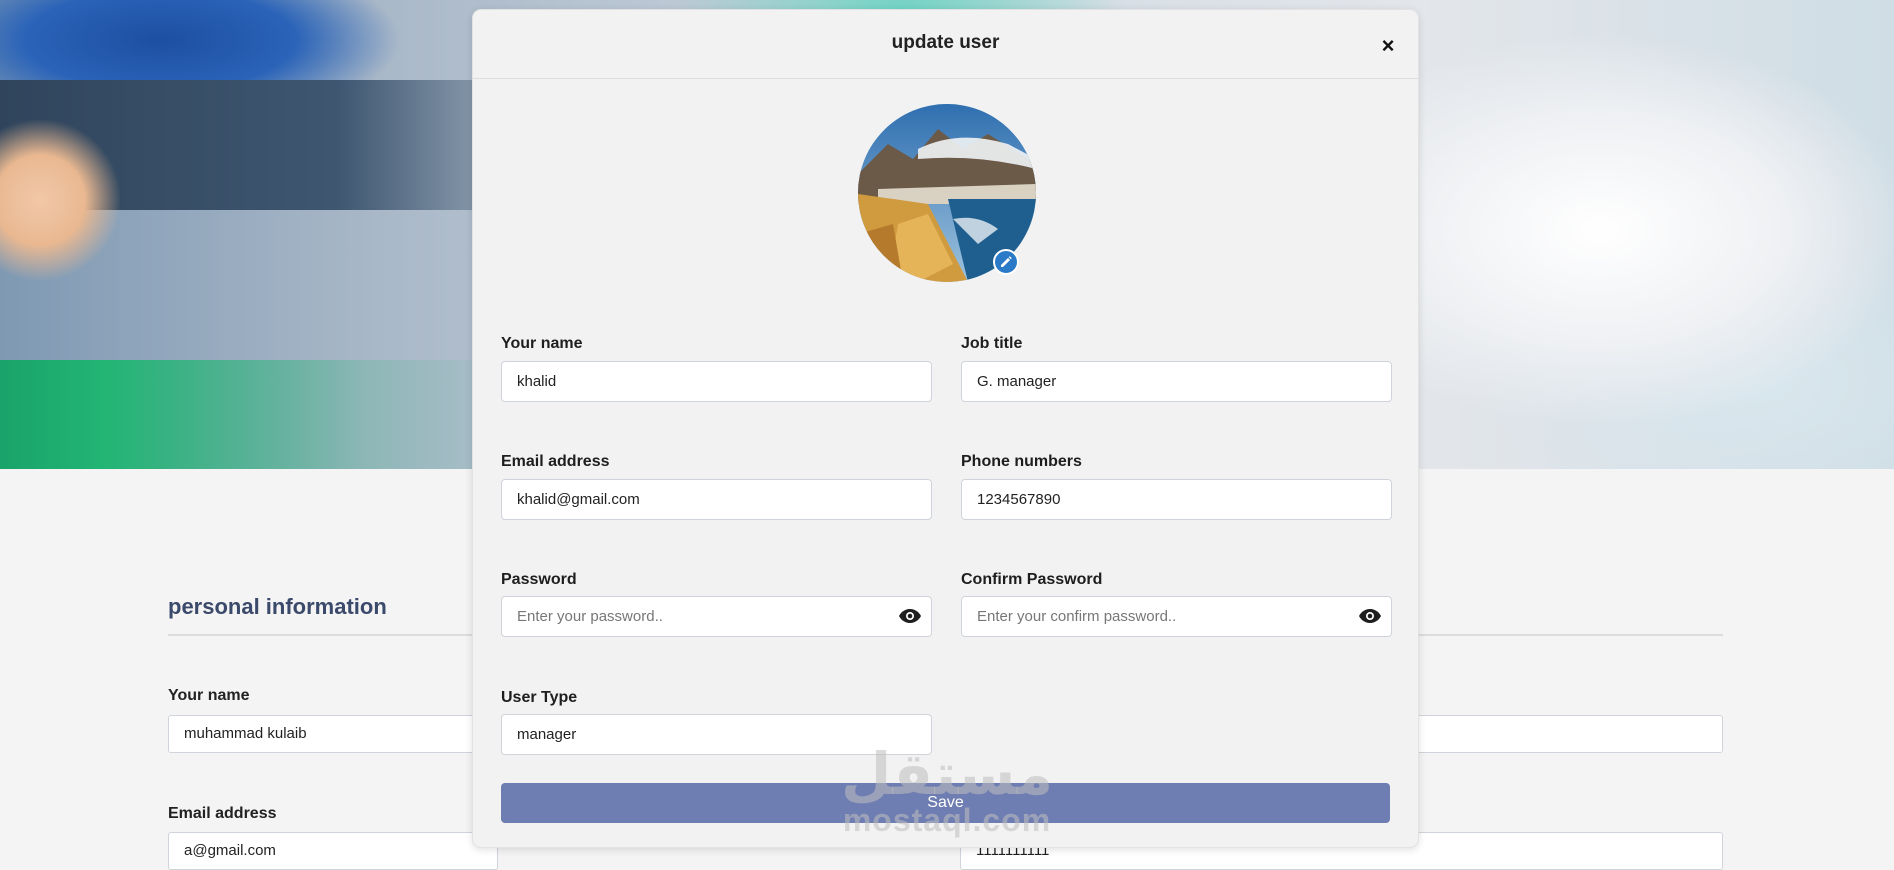  What do you see at coordinates (1176, 499) in the screenshot?
I see `phone-input` at bounding box center [1176, 499].